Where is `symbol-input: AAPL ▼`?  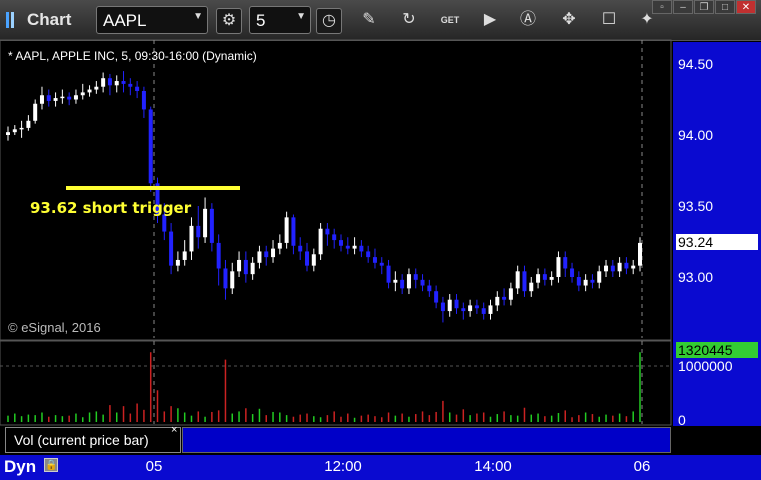
symbol-input: AAPL ▼ is located at coordinates (152, 20).